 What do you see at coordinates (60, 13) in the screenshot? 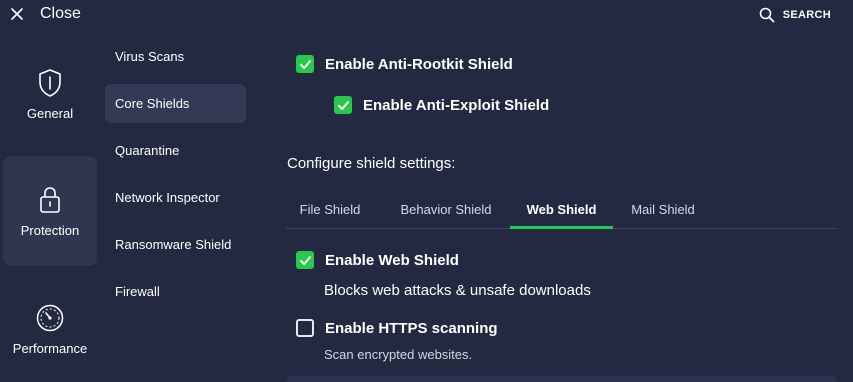
I see `close-label: Close` at bounding box center [60, 13].